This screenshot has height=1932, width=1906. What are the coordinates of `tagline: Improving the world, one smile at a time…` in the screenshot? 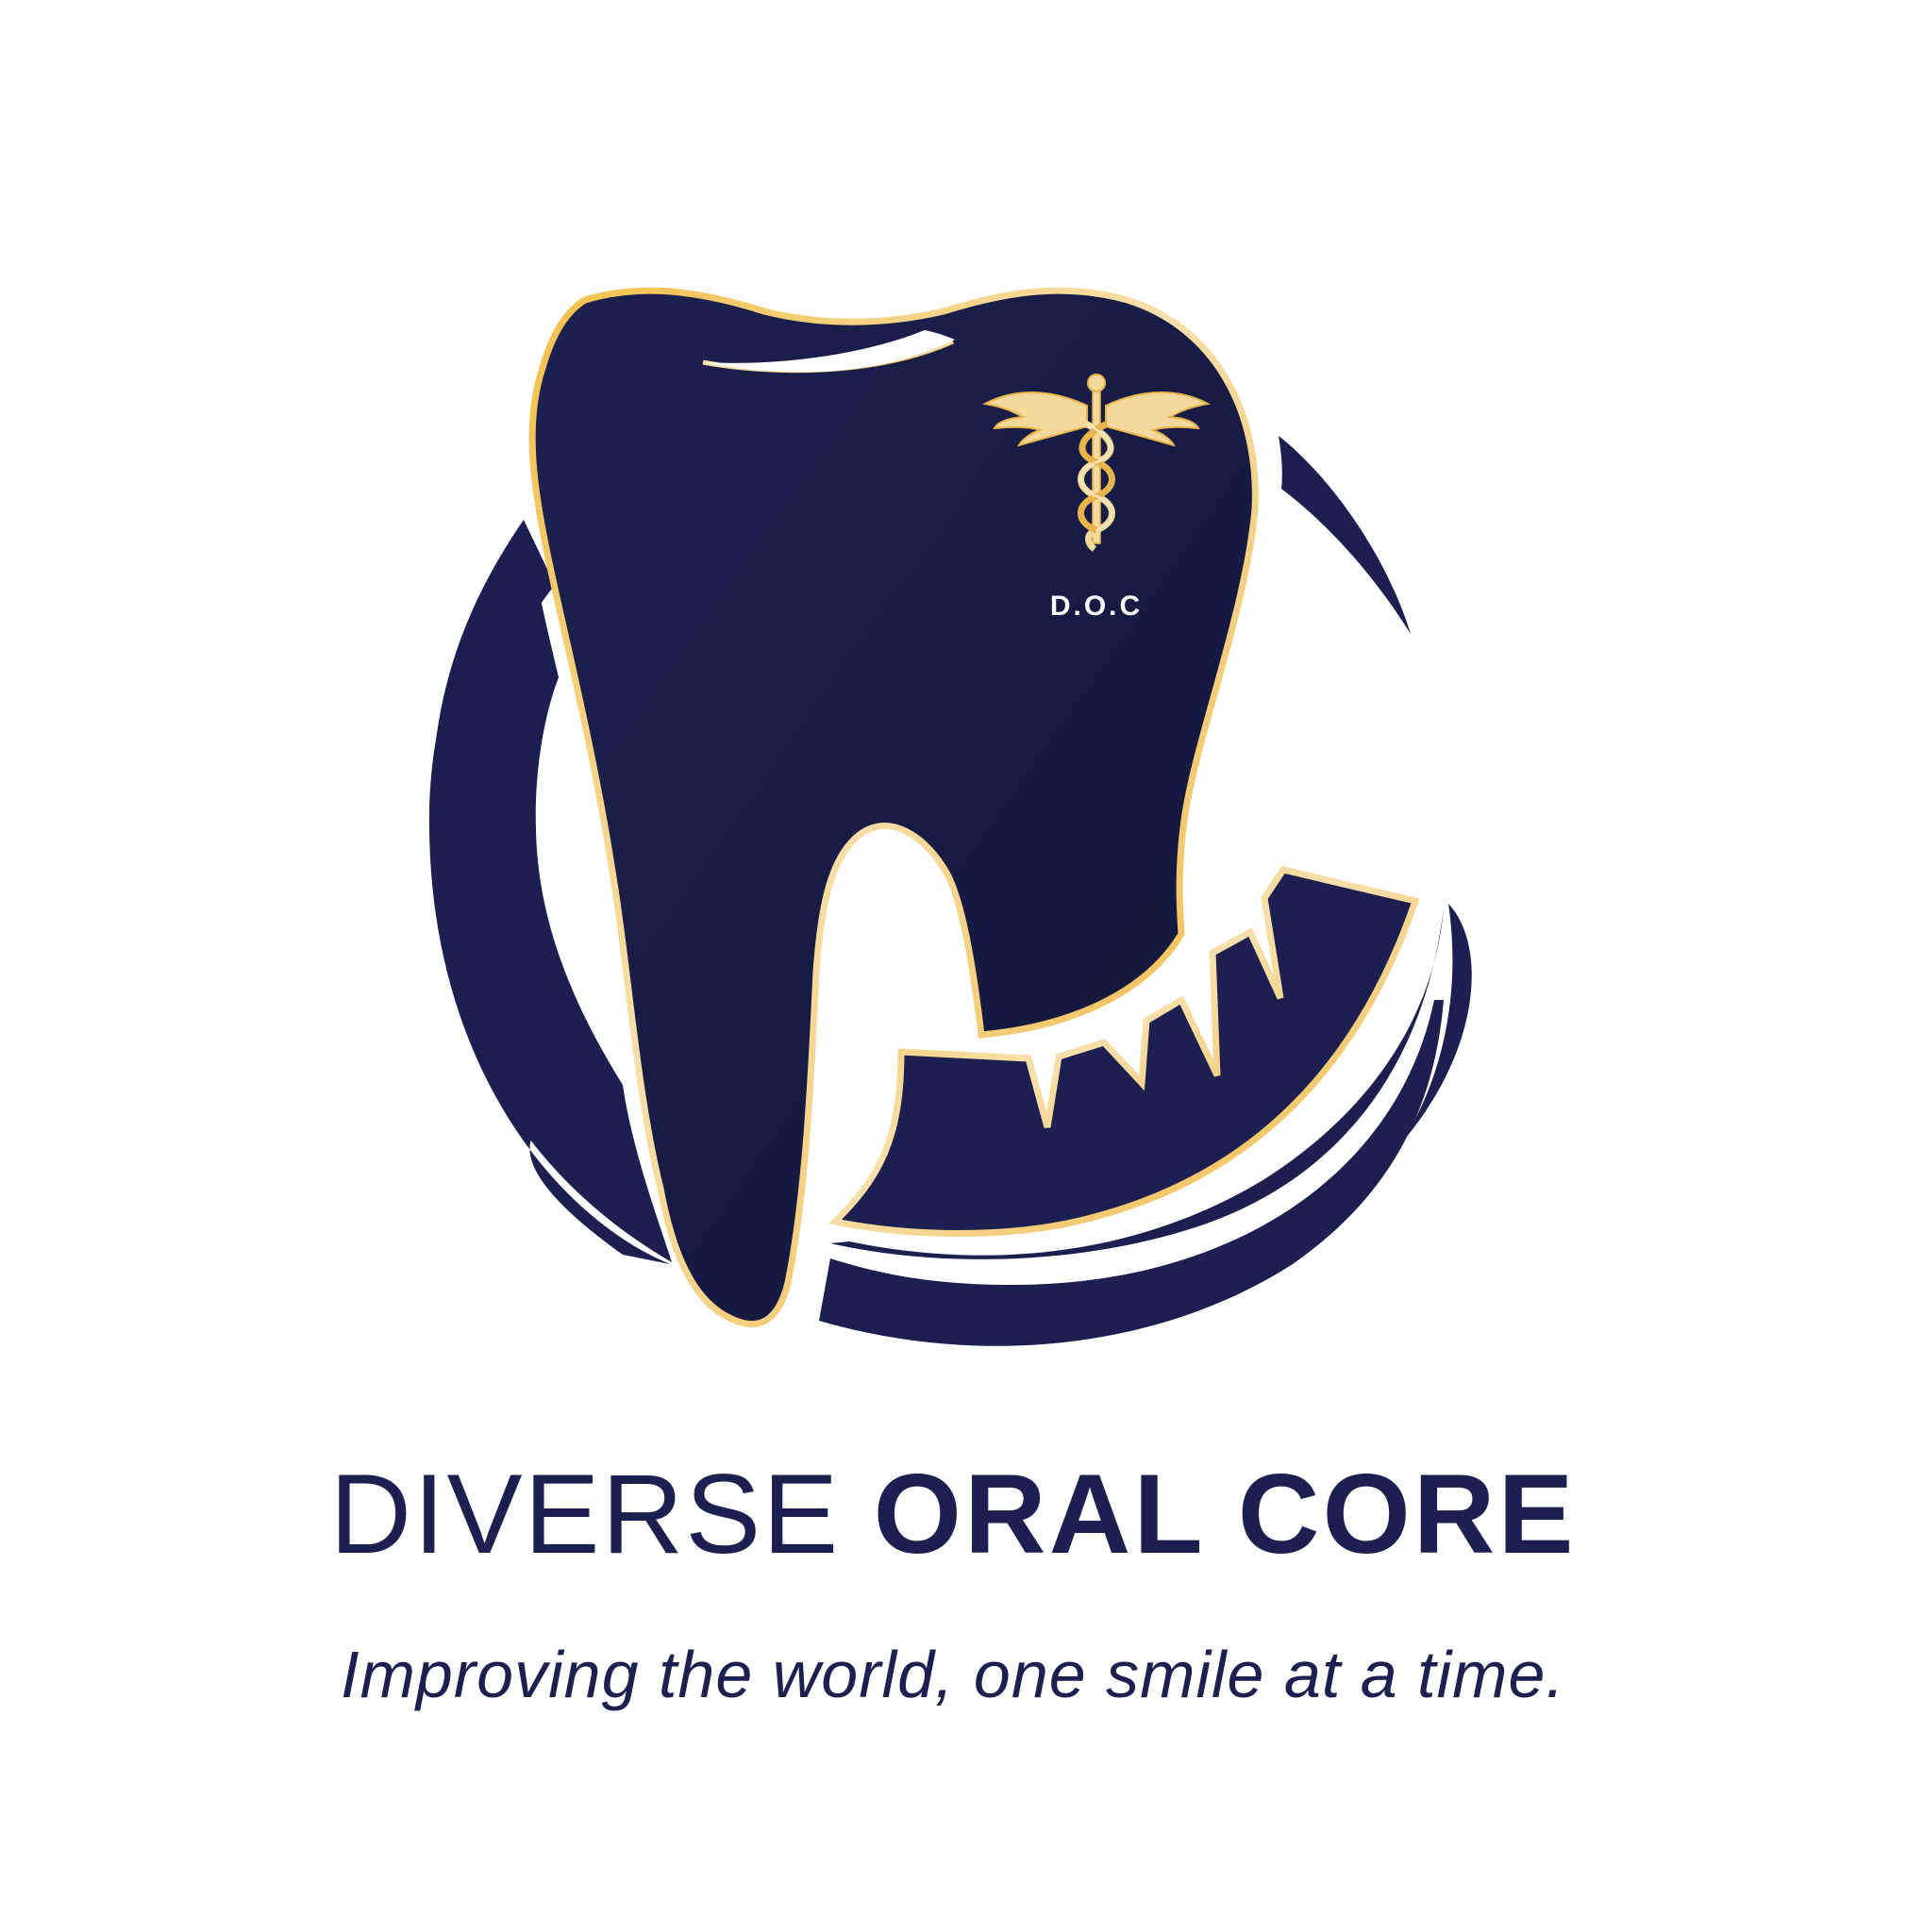 It's located at (953, 1674).